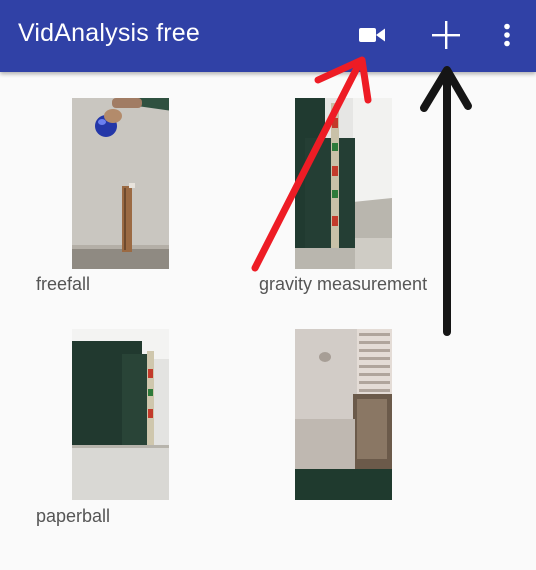 The image size is (536, 570). I want to click on video-camera-icon, so click(372, 35).